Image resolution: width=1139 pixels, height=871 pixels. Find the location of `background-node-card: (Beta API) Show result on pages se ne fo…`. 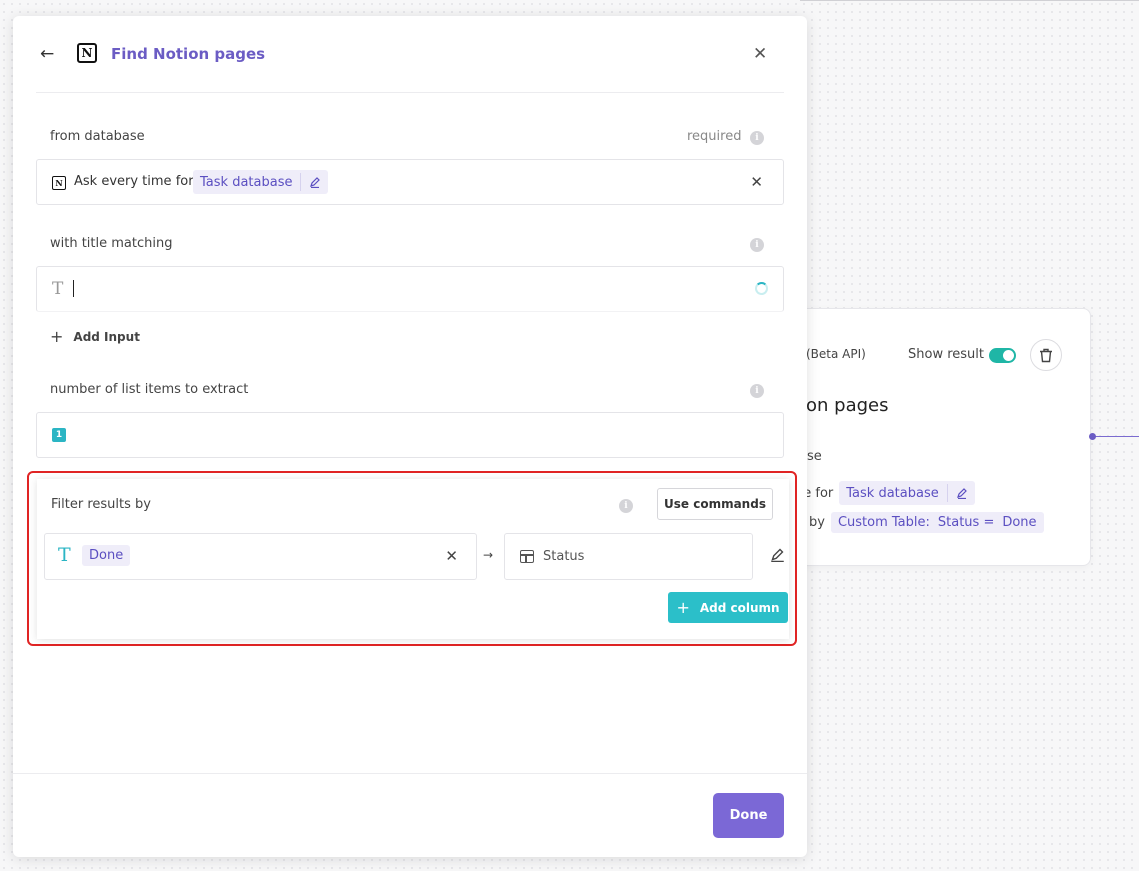

background-node-card: (Beta API) Show result on pages se ne fo… is located at coordinates (930, 437).